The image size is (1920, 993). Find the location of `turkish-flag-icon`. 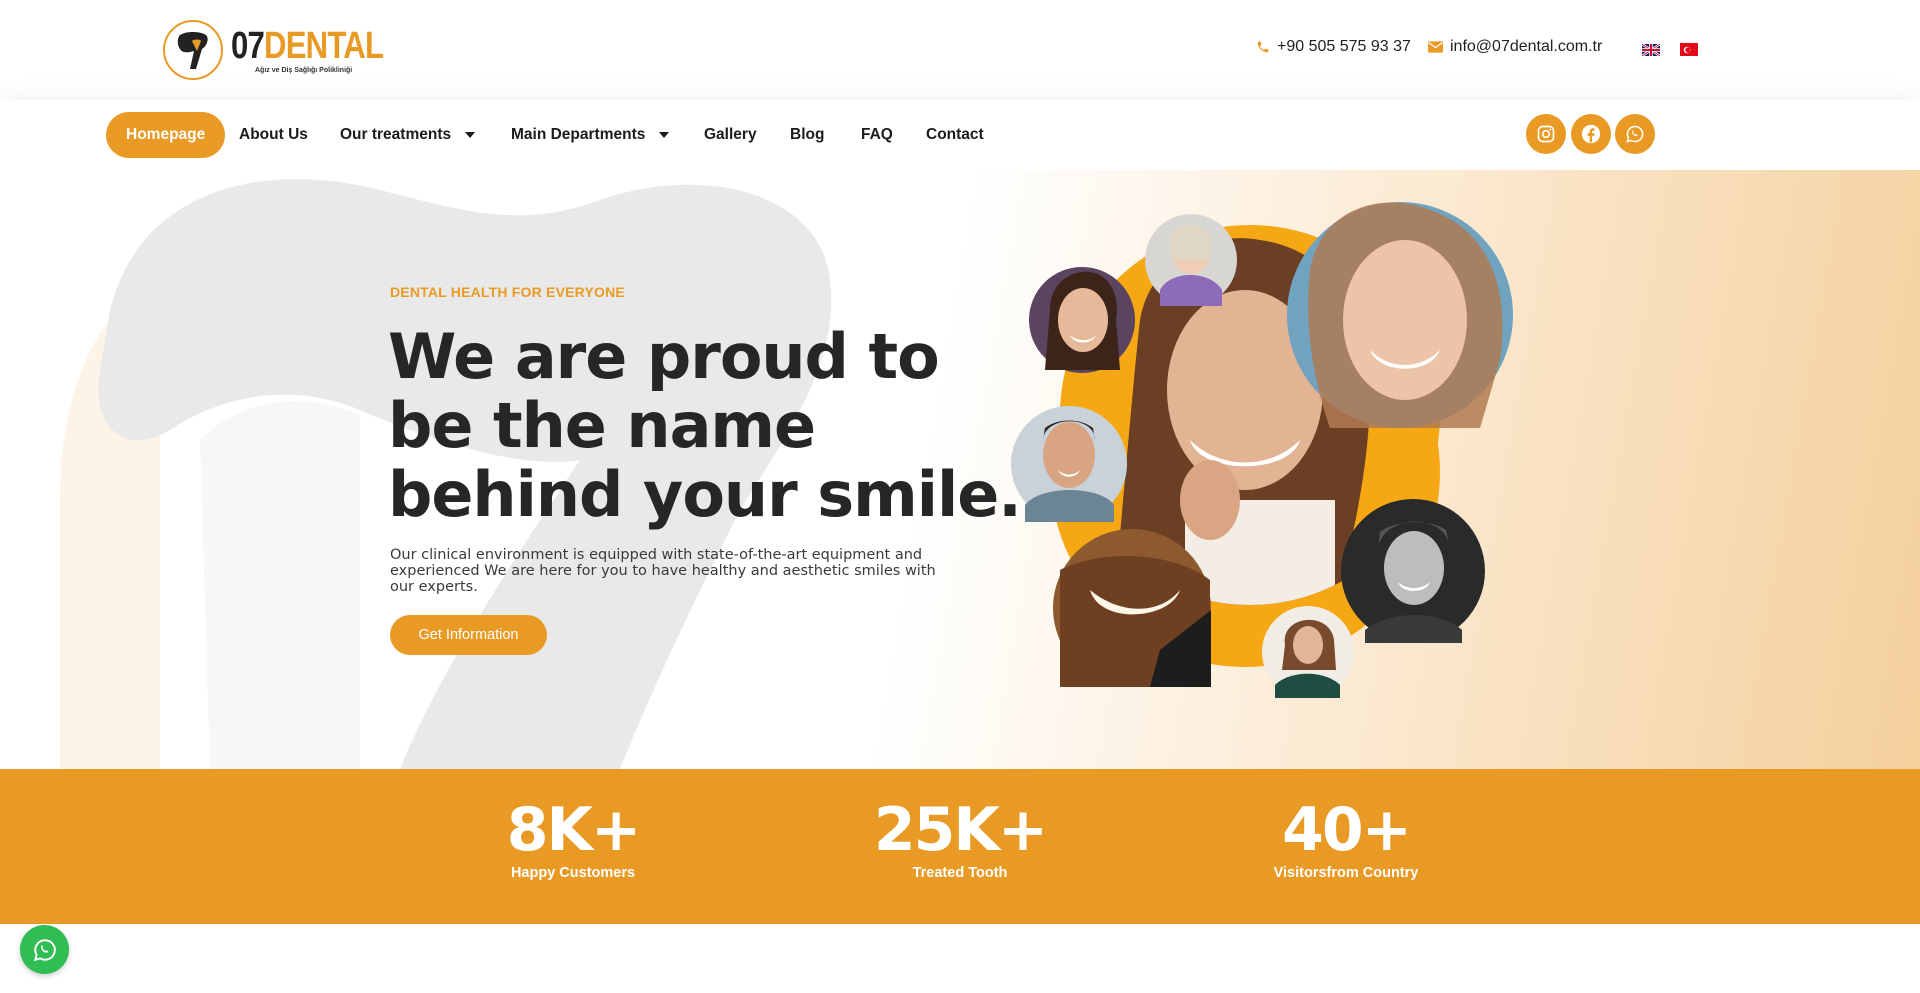

turkish-flag-icon is located at coordinates (1689, 49).